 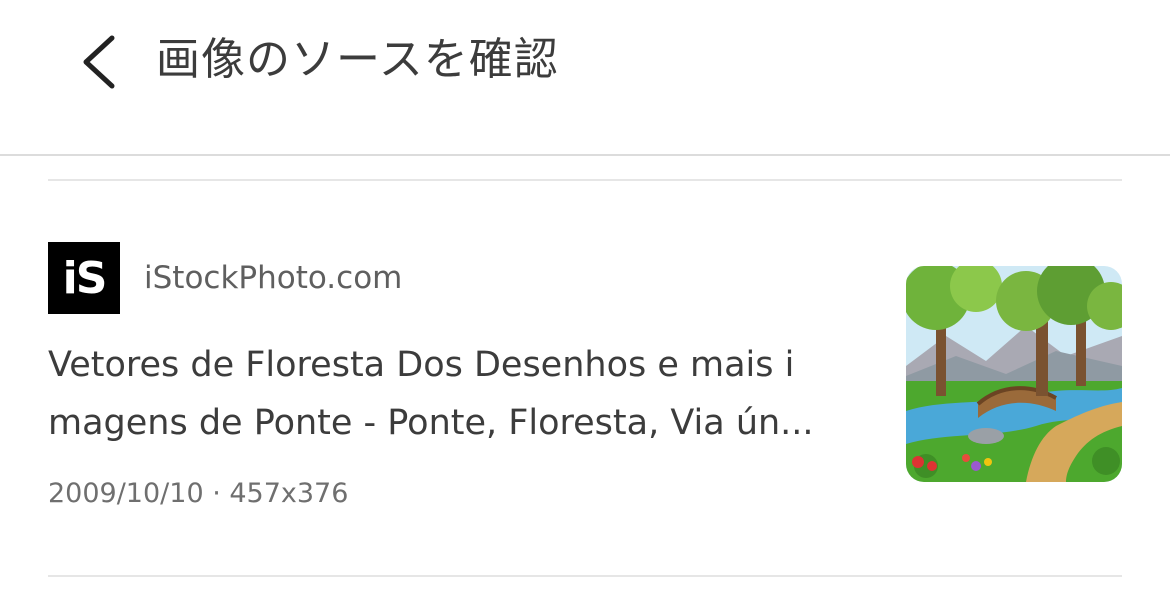 I want to click on source-logo: iS, so click(x=84, y=278).